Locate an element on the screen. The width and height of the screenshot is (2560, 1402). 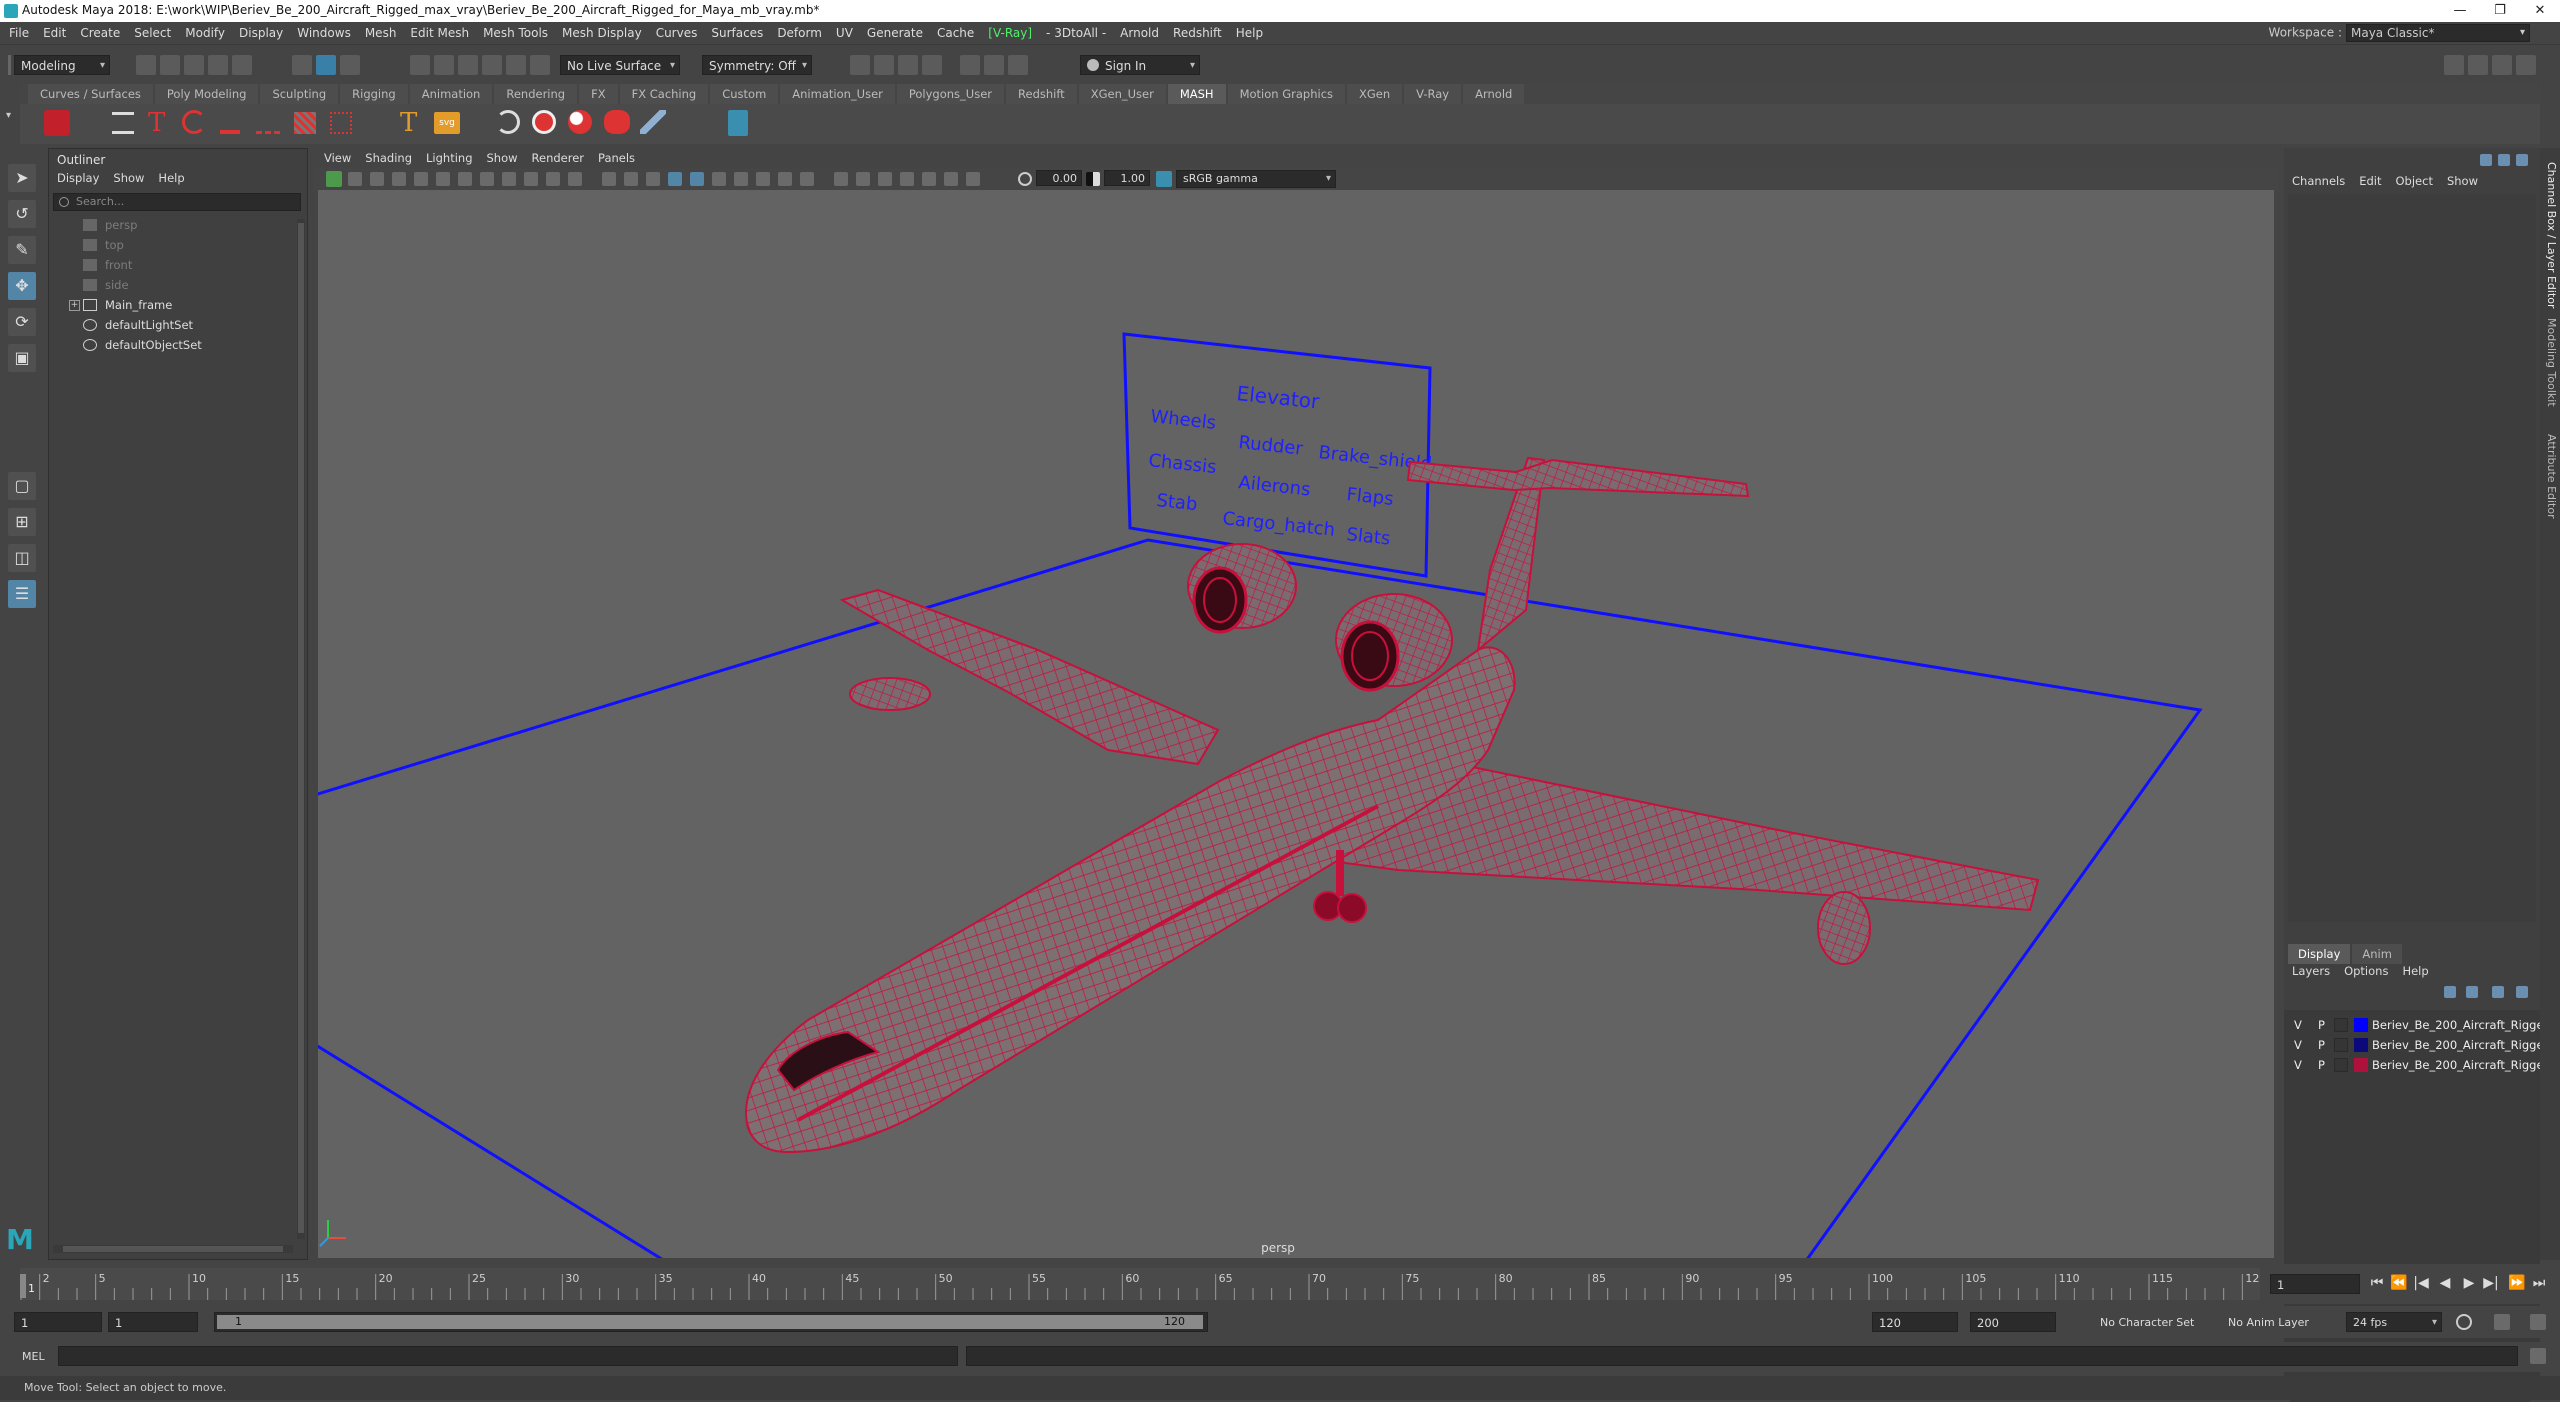
mash-script-icon is located at coordinates (738, 123).